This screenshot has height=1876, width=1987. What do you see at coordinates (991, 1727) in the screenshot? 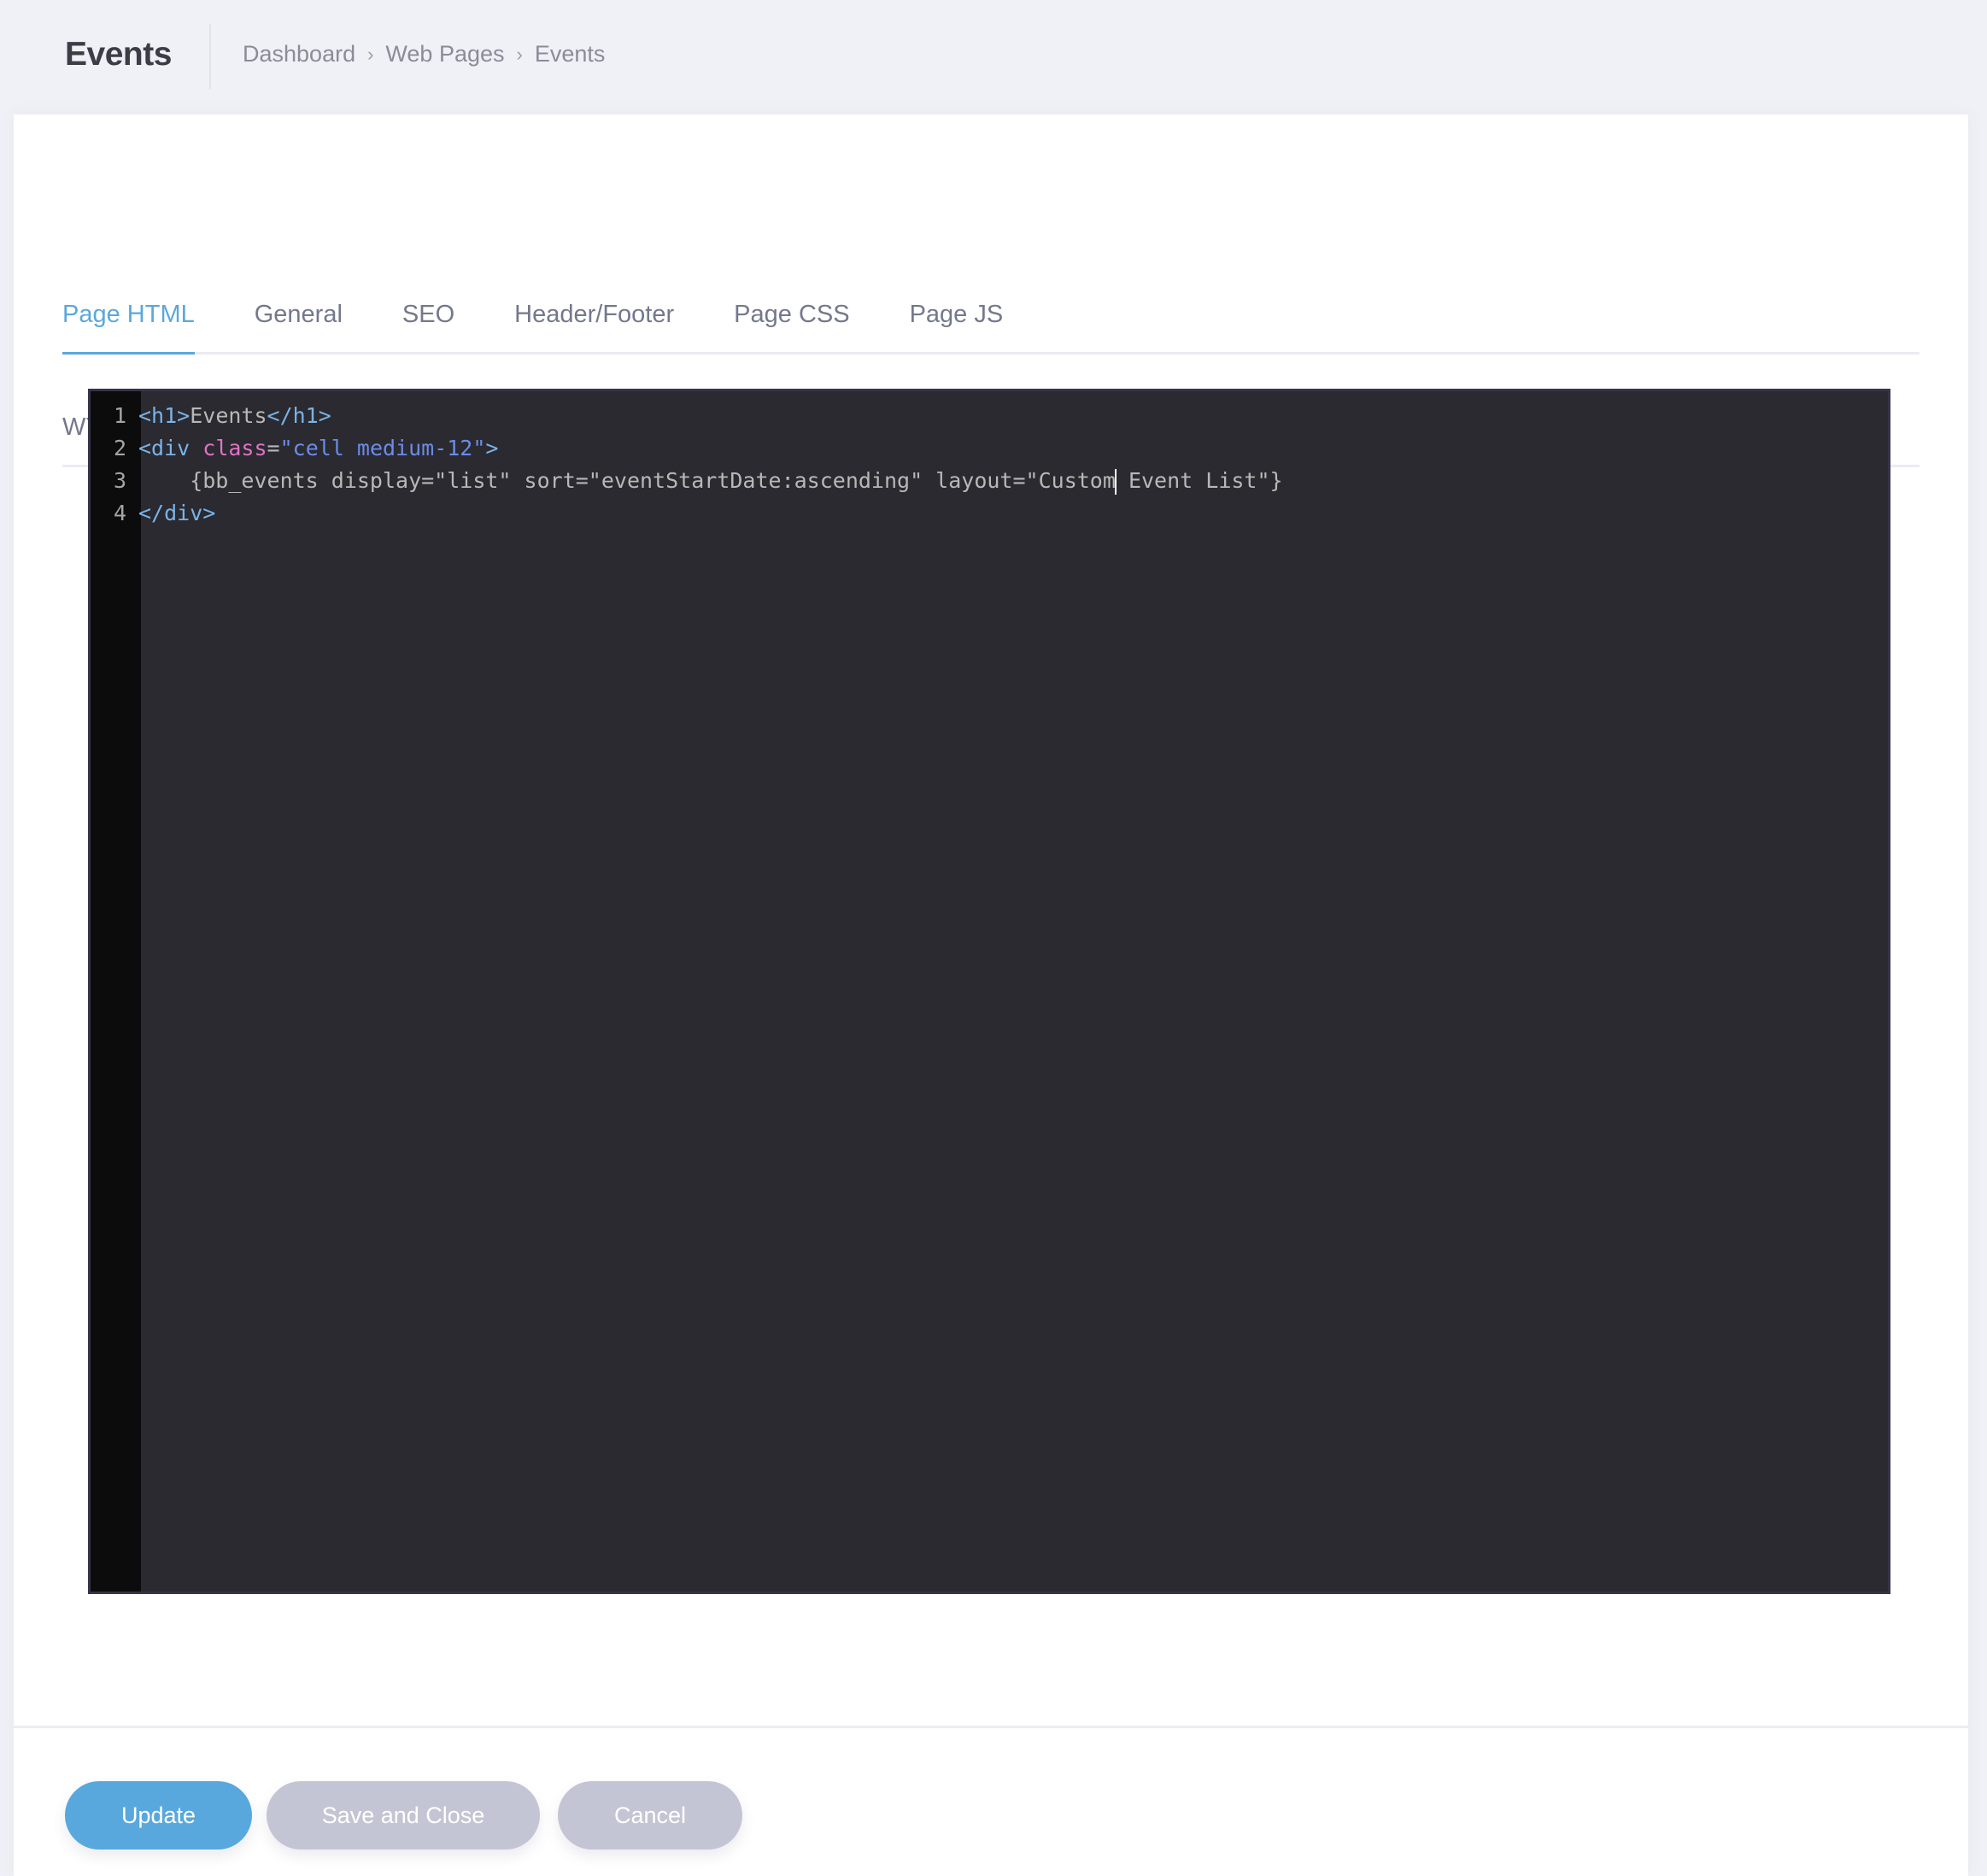
I see `footer-divider` at bounding box center [991, 1727].